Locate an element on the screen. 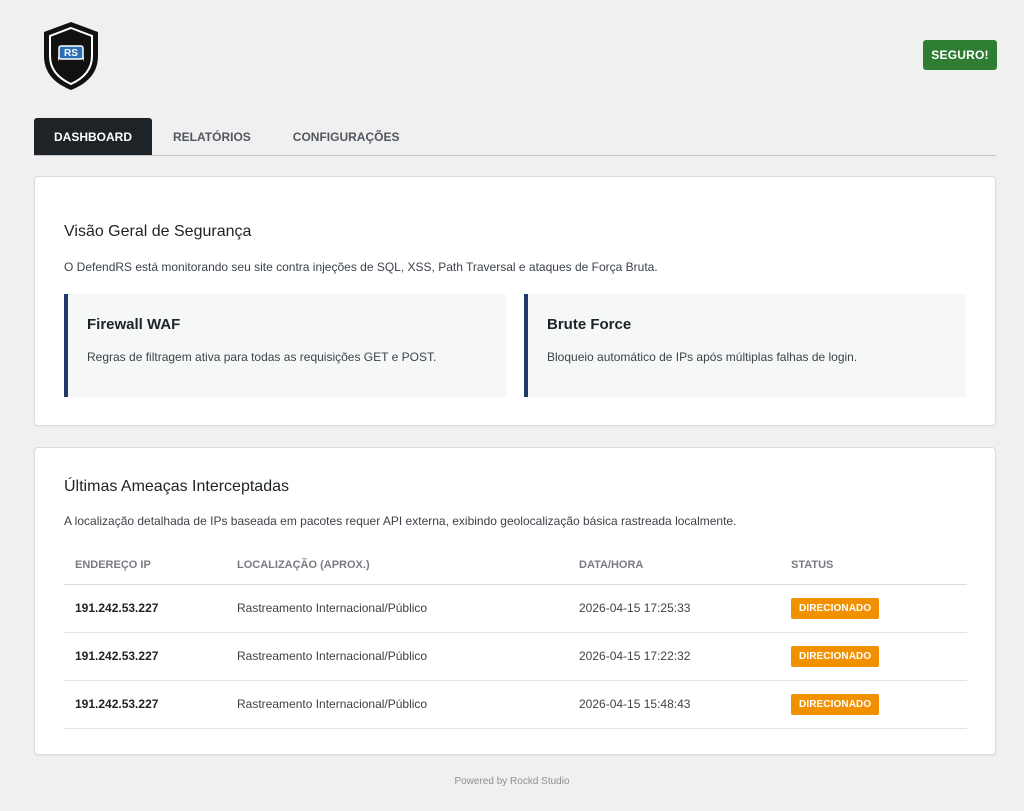 The width and height of the screenshot is (1024, 811). column-header-status: STATUS is located at coordinates (873, 565).